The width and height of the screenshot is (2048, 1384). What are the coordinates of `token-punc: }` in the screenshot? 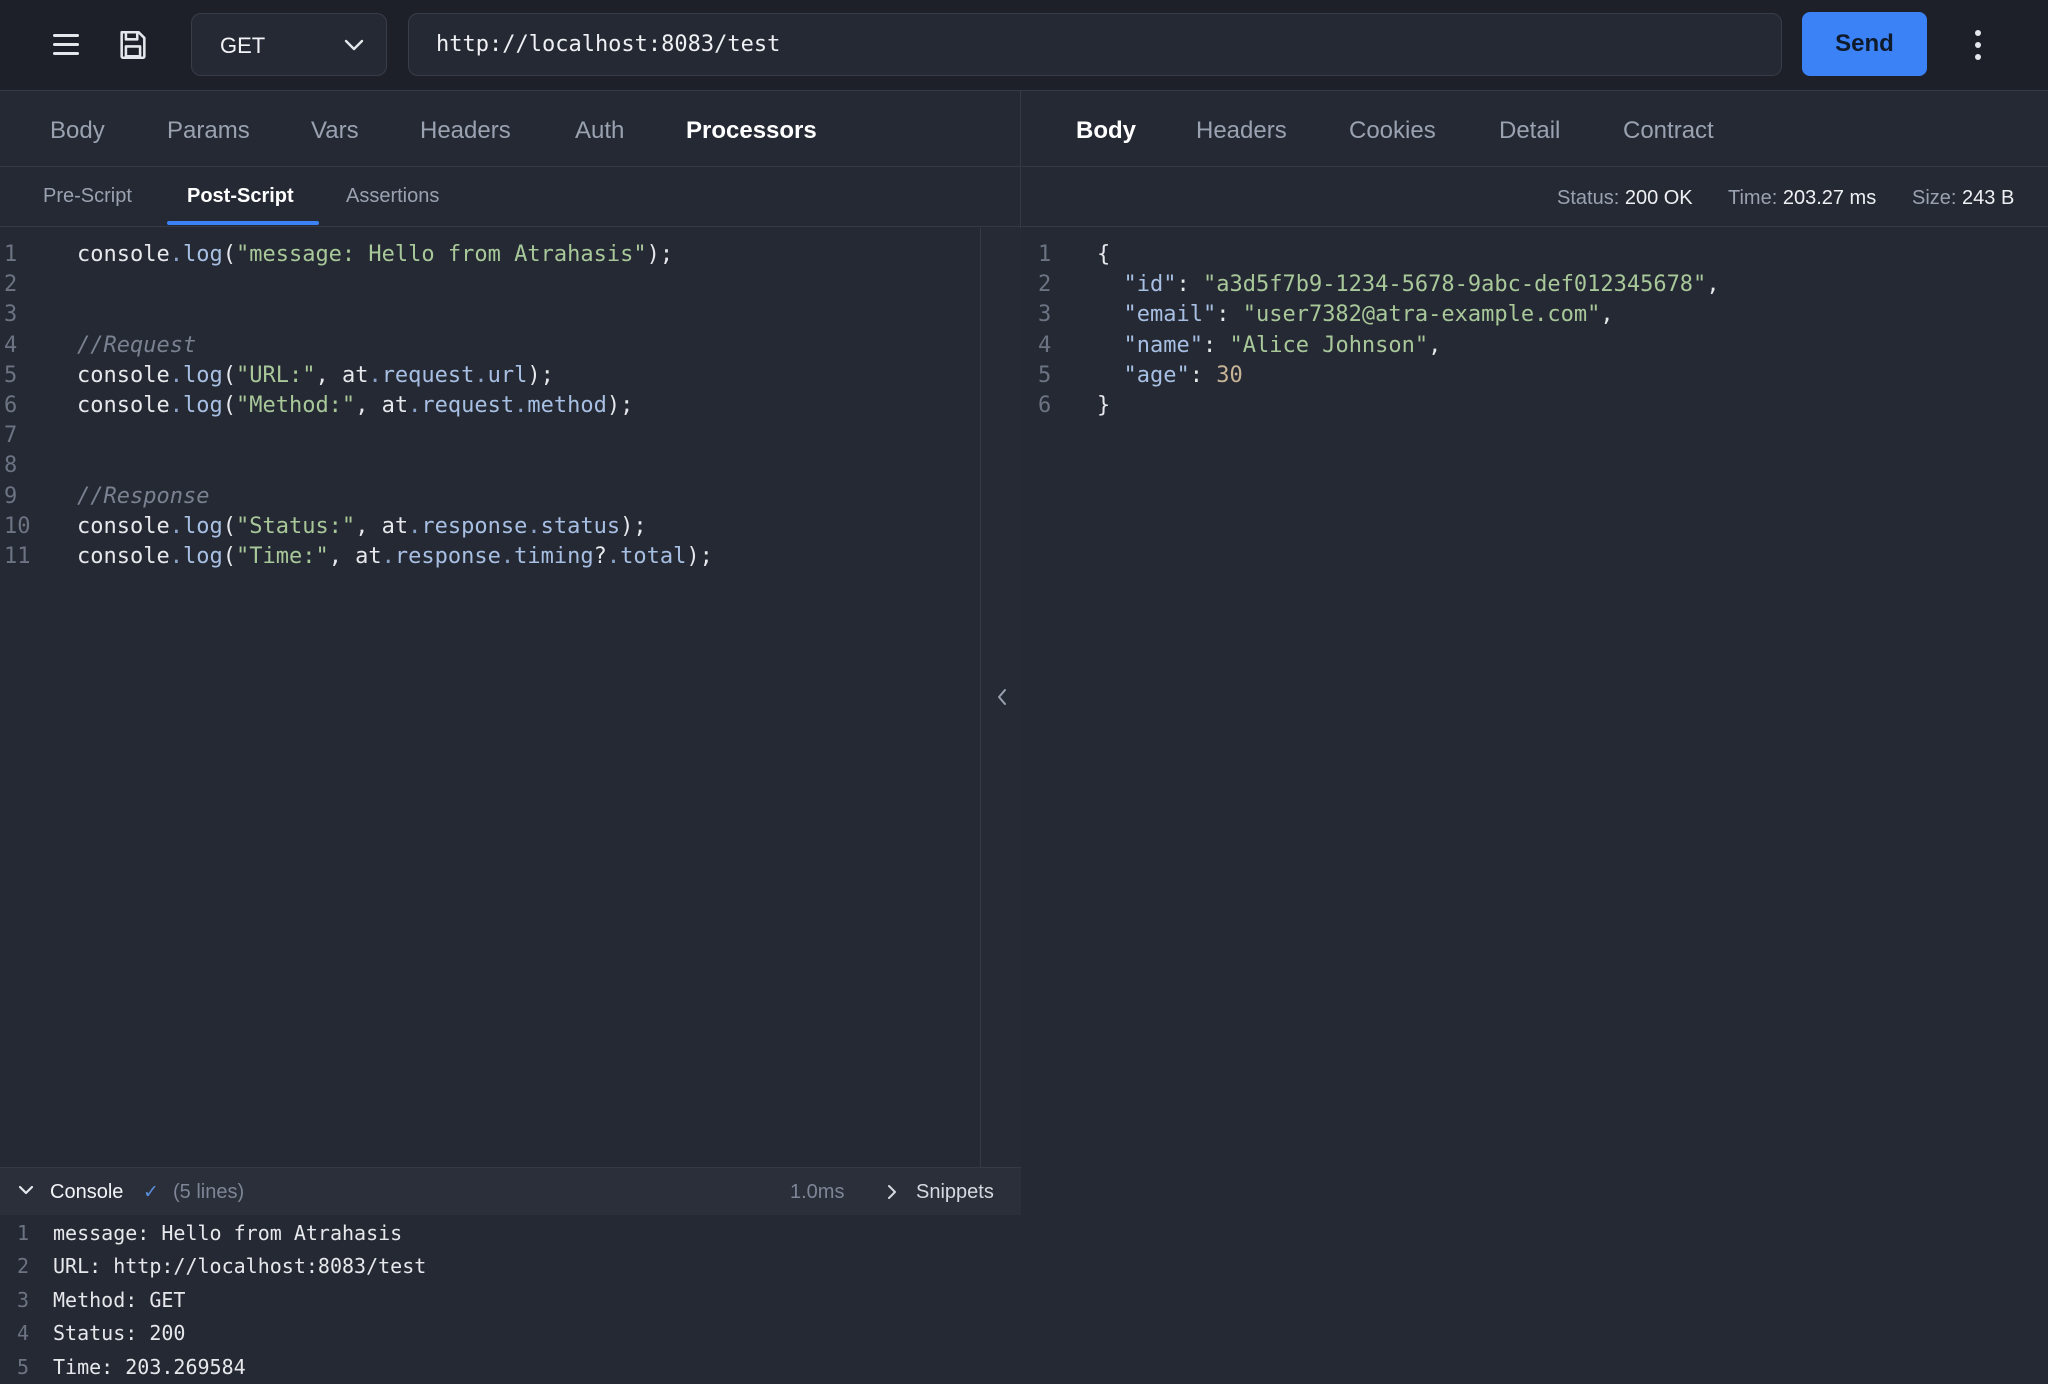 It's located at (1104, 405).